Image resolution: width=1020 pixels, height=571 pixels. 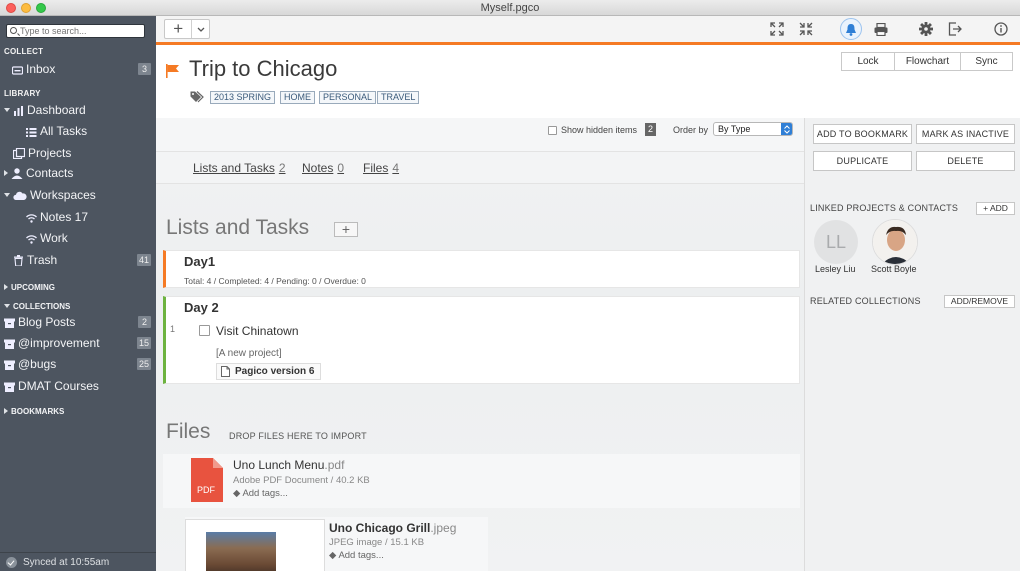 I want to click on task-title: Visit Chinatown, so click(x=257, y=331).